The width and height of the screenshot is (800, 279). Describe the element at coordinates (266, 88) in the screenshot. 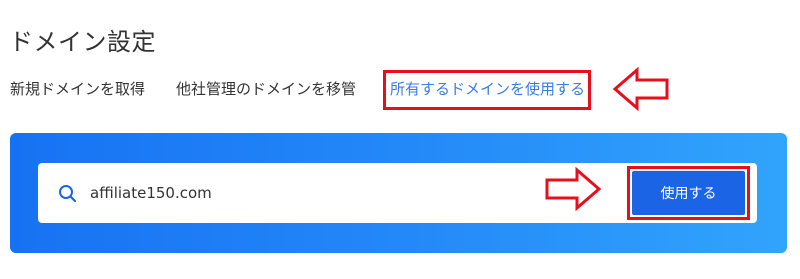

I see `tab-transfer-domain: 他社管理のドメインを移管` at that location.